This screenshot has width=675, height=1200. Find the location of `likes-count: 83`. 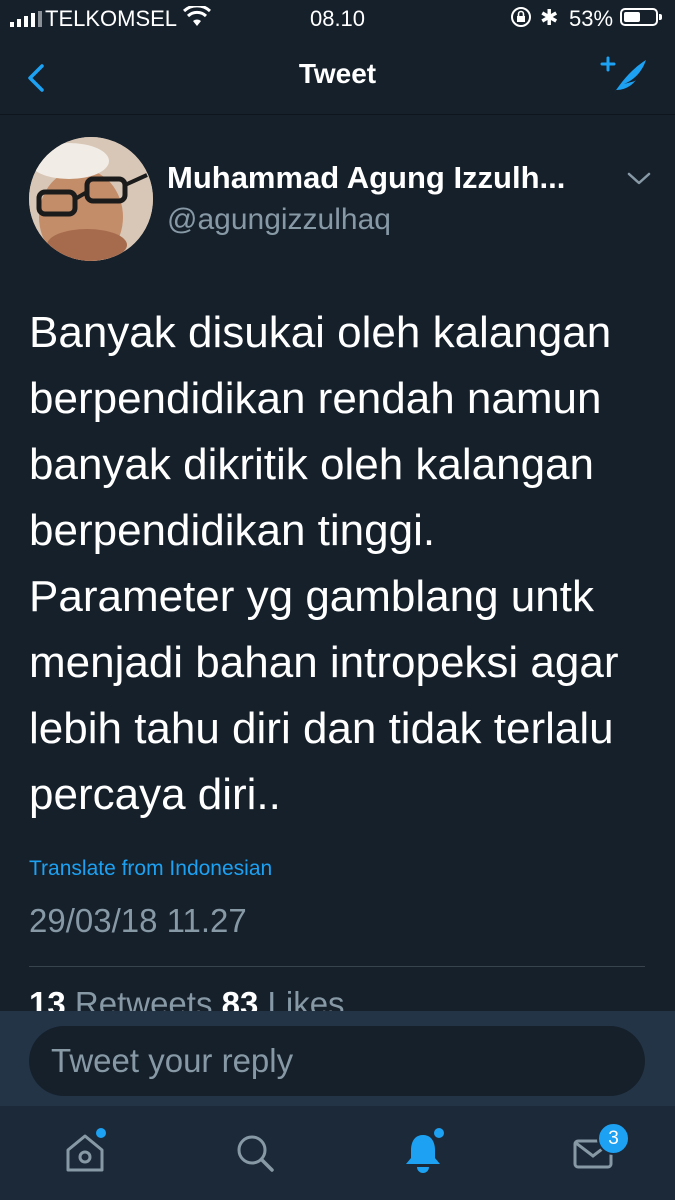

likes-count: 83 is located at coordinates (240, 998).